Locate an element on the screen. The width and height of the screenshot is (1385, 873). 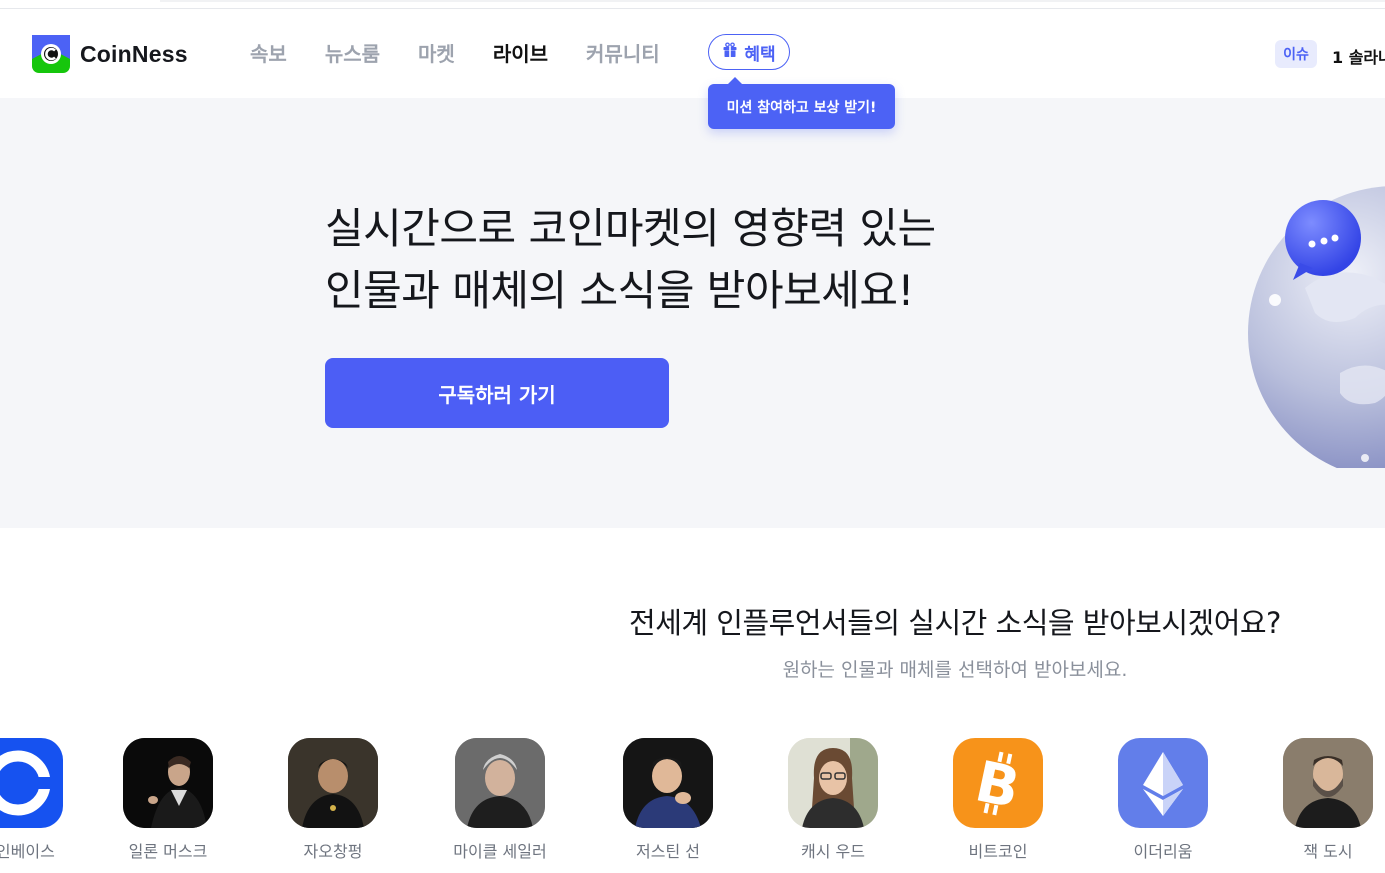
globe-illustration is located at coordinates (1315, 324).